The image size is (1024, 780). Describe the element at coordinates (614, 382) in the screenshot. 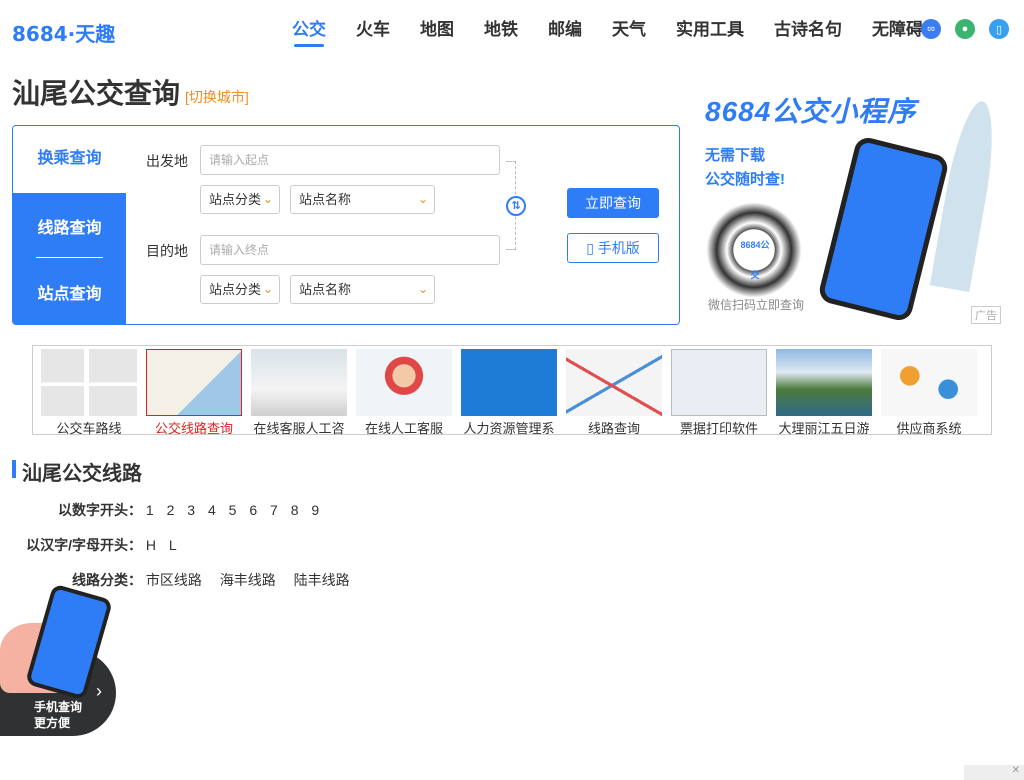

I see `subway-map-thumbnail` at that location.